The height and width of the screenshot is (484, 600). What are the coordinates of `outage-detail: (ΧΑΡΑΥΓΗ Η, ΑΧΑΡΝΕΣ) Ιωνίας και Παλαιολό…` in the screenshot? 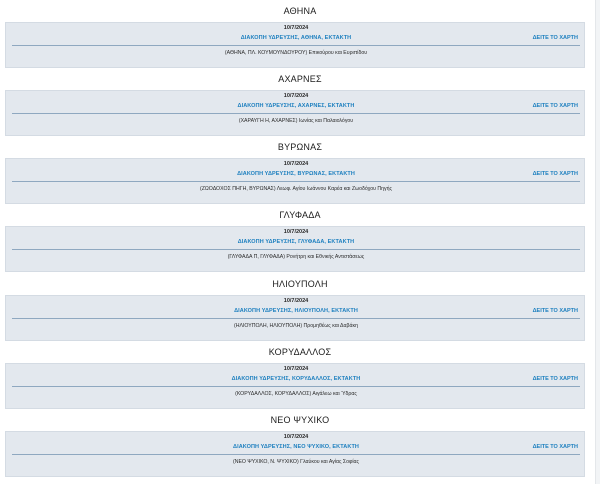 It's located at (296, 121).